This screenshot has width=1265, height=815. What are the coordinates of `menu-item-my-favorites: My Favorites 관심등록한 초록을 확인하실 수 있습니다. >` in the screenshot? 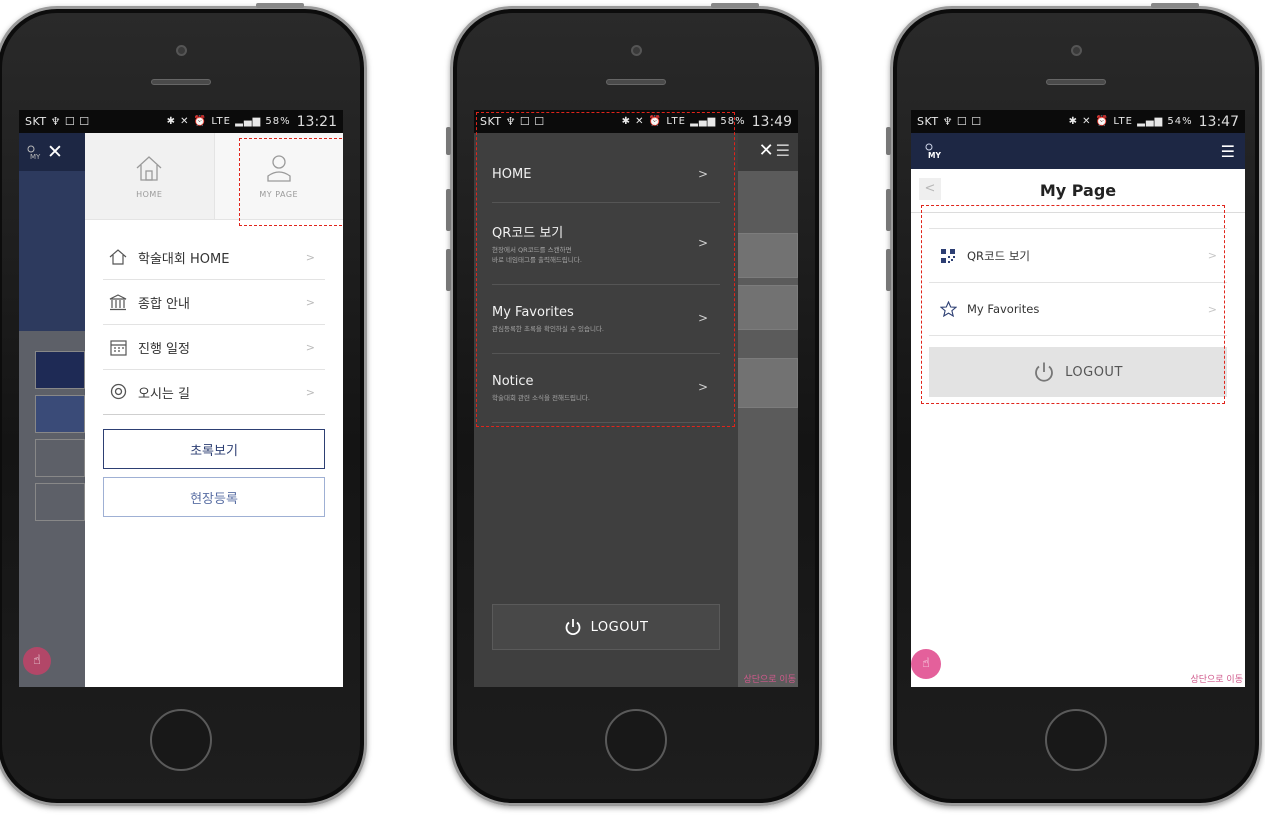 It's located at (606, 319).